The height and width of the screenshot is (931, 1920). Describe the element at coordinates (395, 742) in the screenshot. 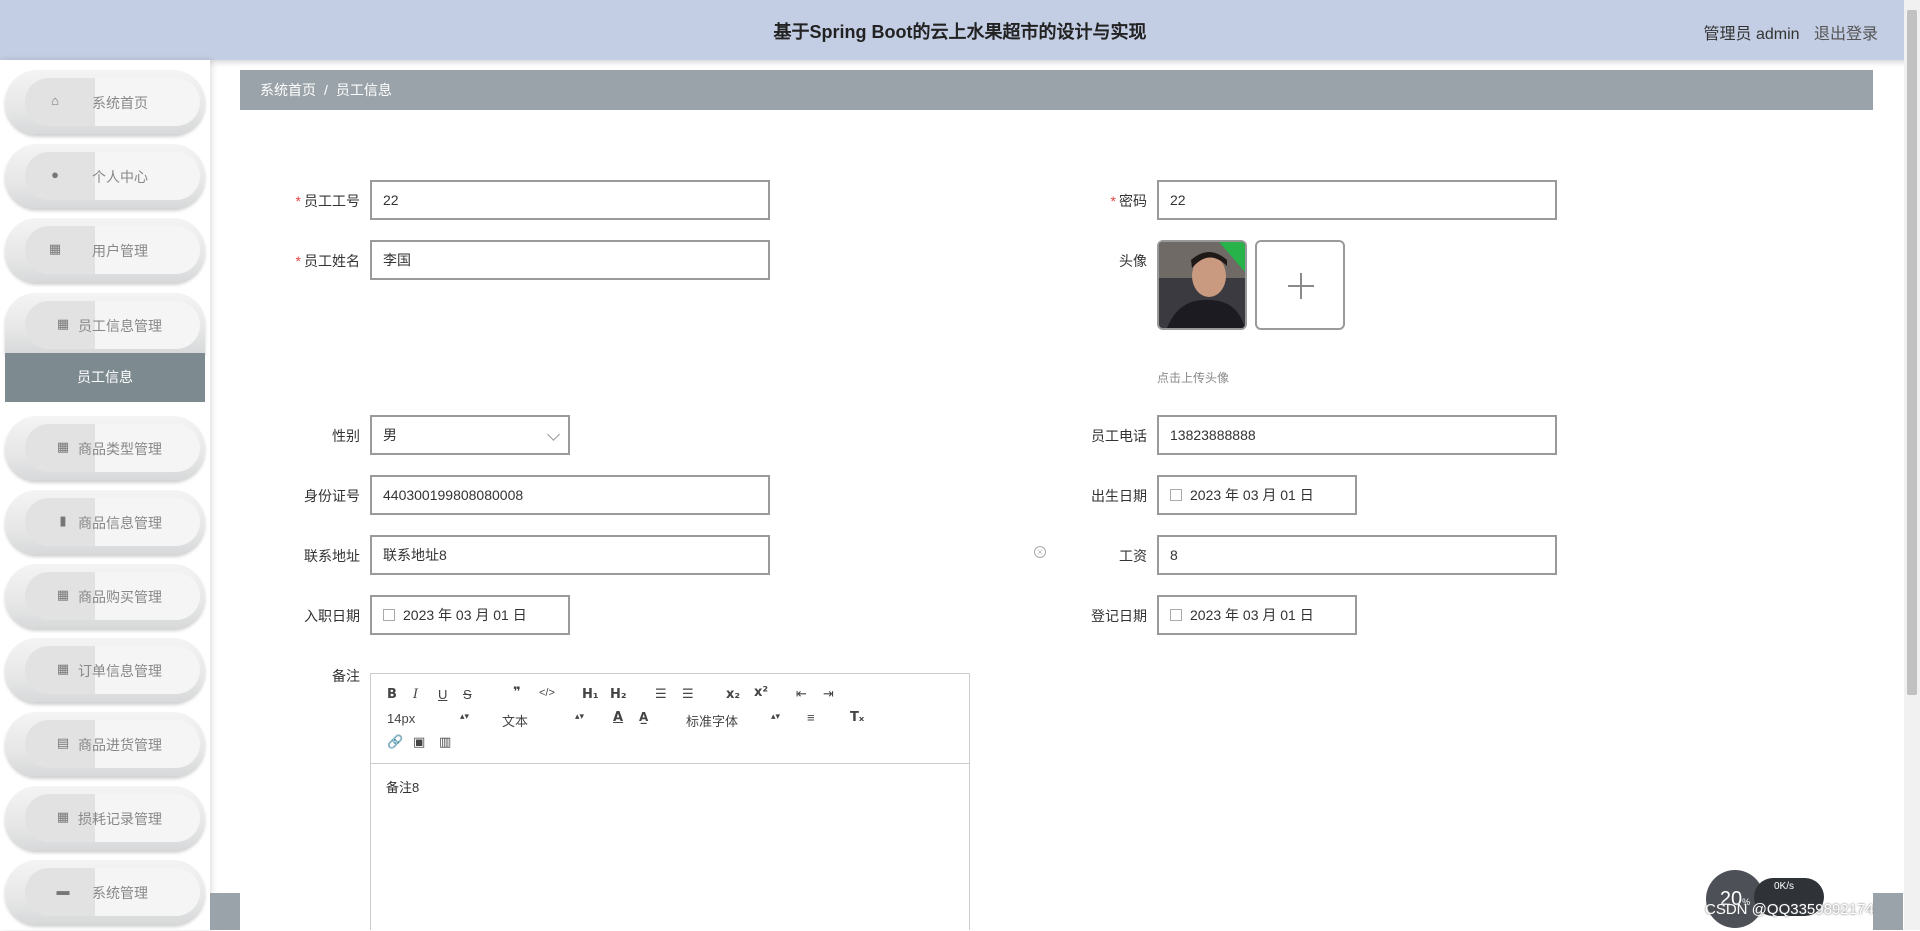

I see `link-icon: 🔗` at that location.